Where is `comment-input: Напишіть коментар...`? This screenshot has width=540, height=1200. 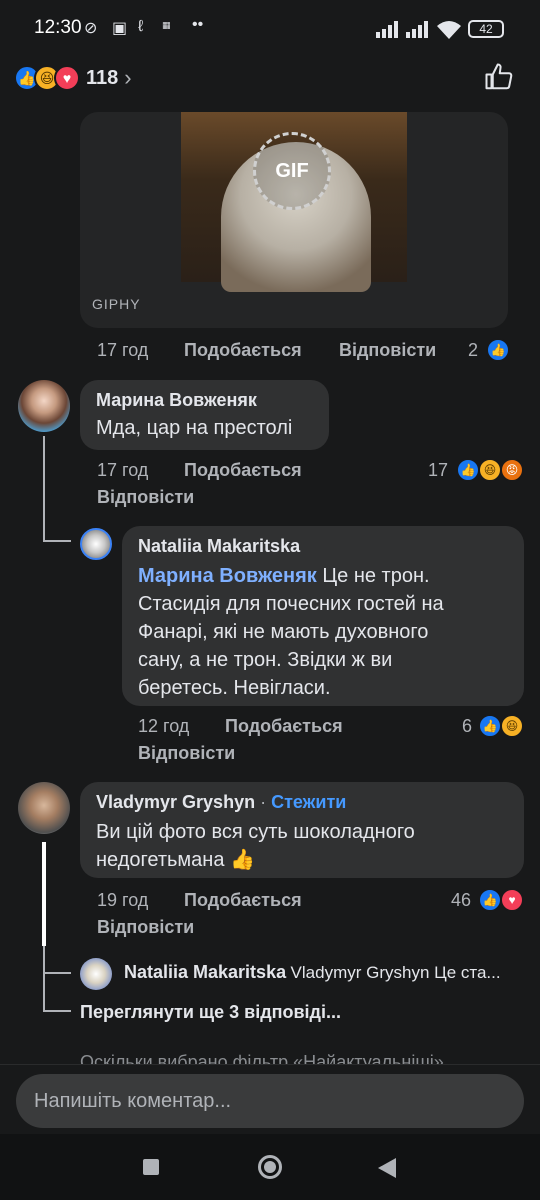 comment-input: Напишіть коментар... is located at coordinates (270, 1101).